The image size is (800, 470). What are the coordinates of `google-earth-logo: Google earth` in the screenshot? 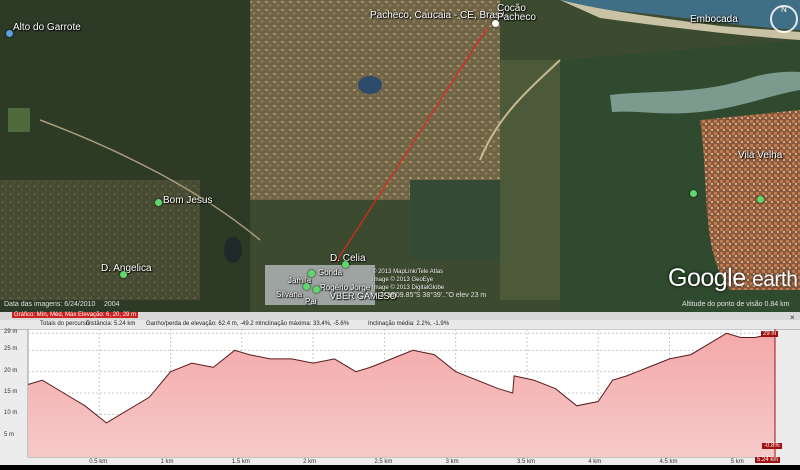 It's located at (733, 278).